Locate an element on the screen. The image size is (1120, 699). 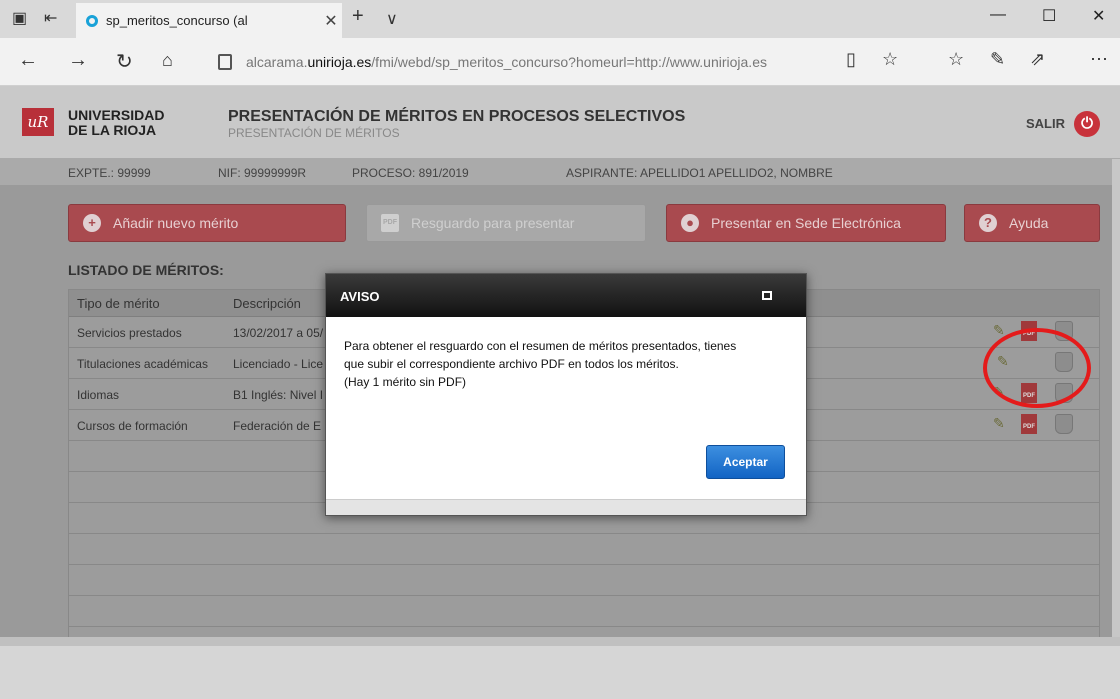
pdf-file-icon: PDF is located at coordinates (390, 223).